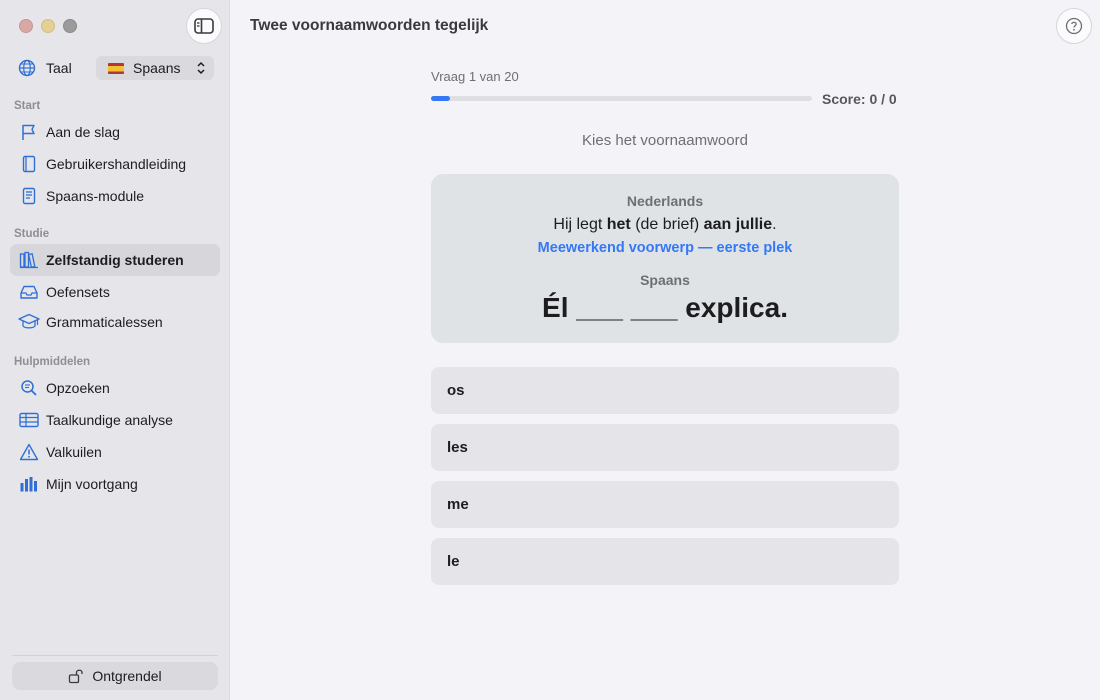 This screenshot has width=1100, height=700. I want to click on spain-flag-icon, so click(116, 68).